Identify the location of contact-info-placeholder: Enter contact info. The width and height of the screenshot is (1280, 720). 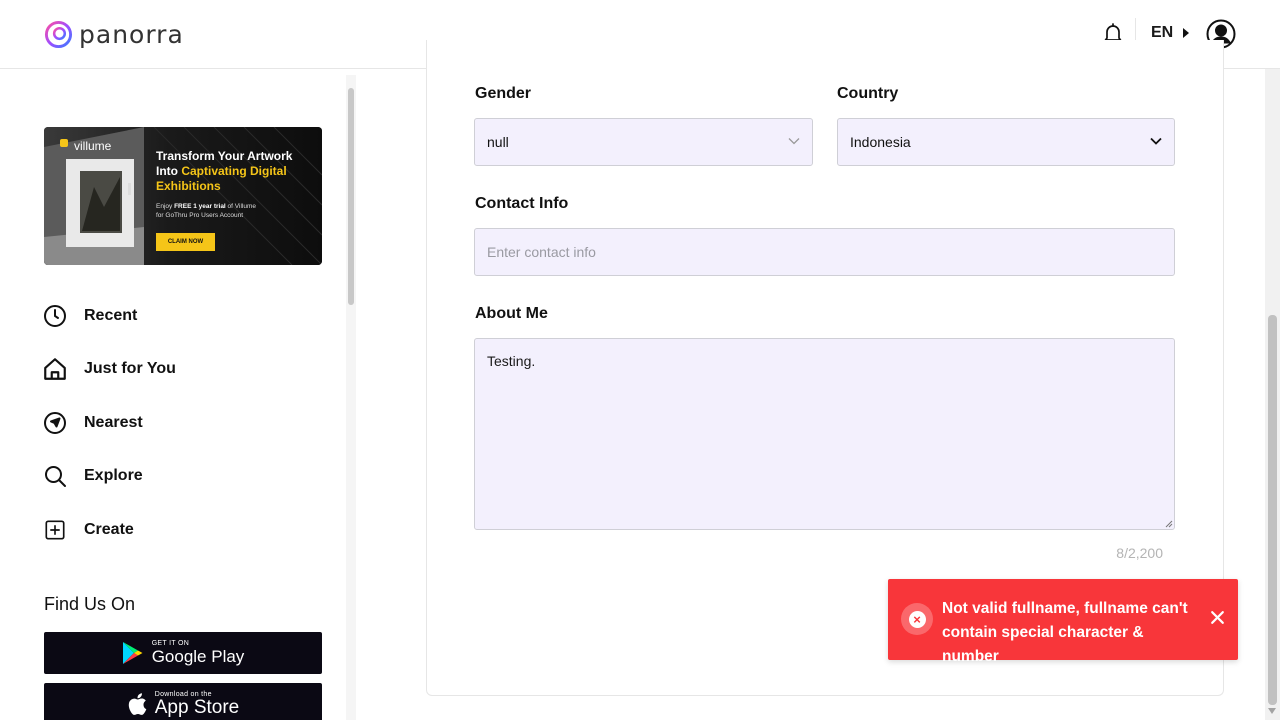
(541, 252).